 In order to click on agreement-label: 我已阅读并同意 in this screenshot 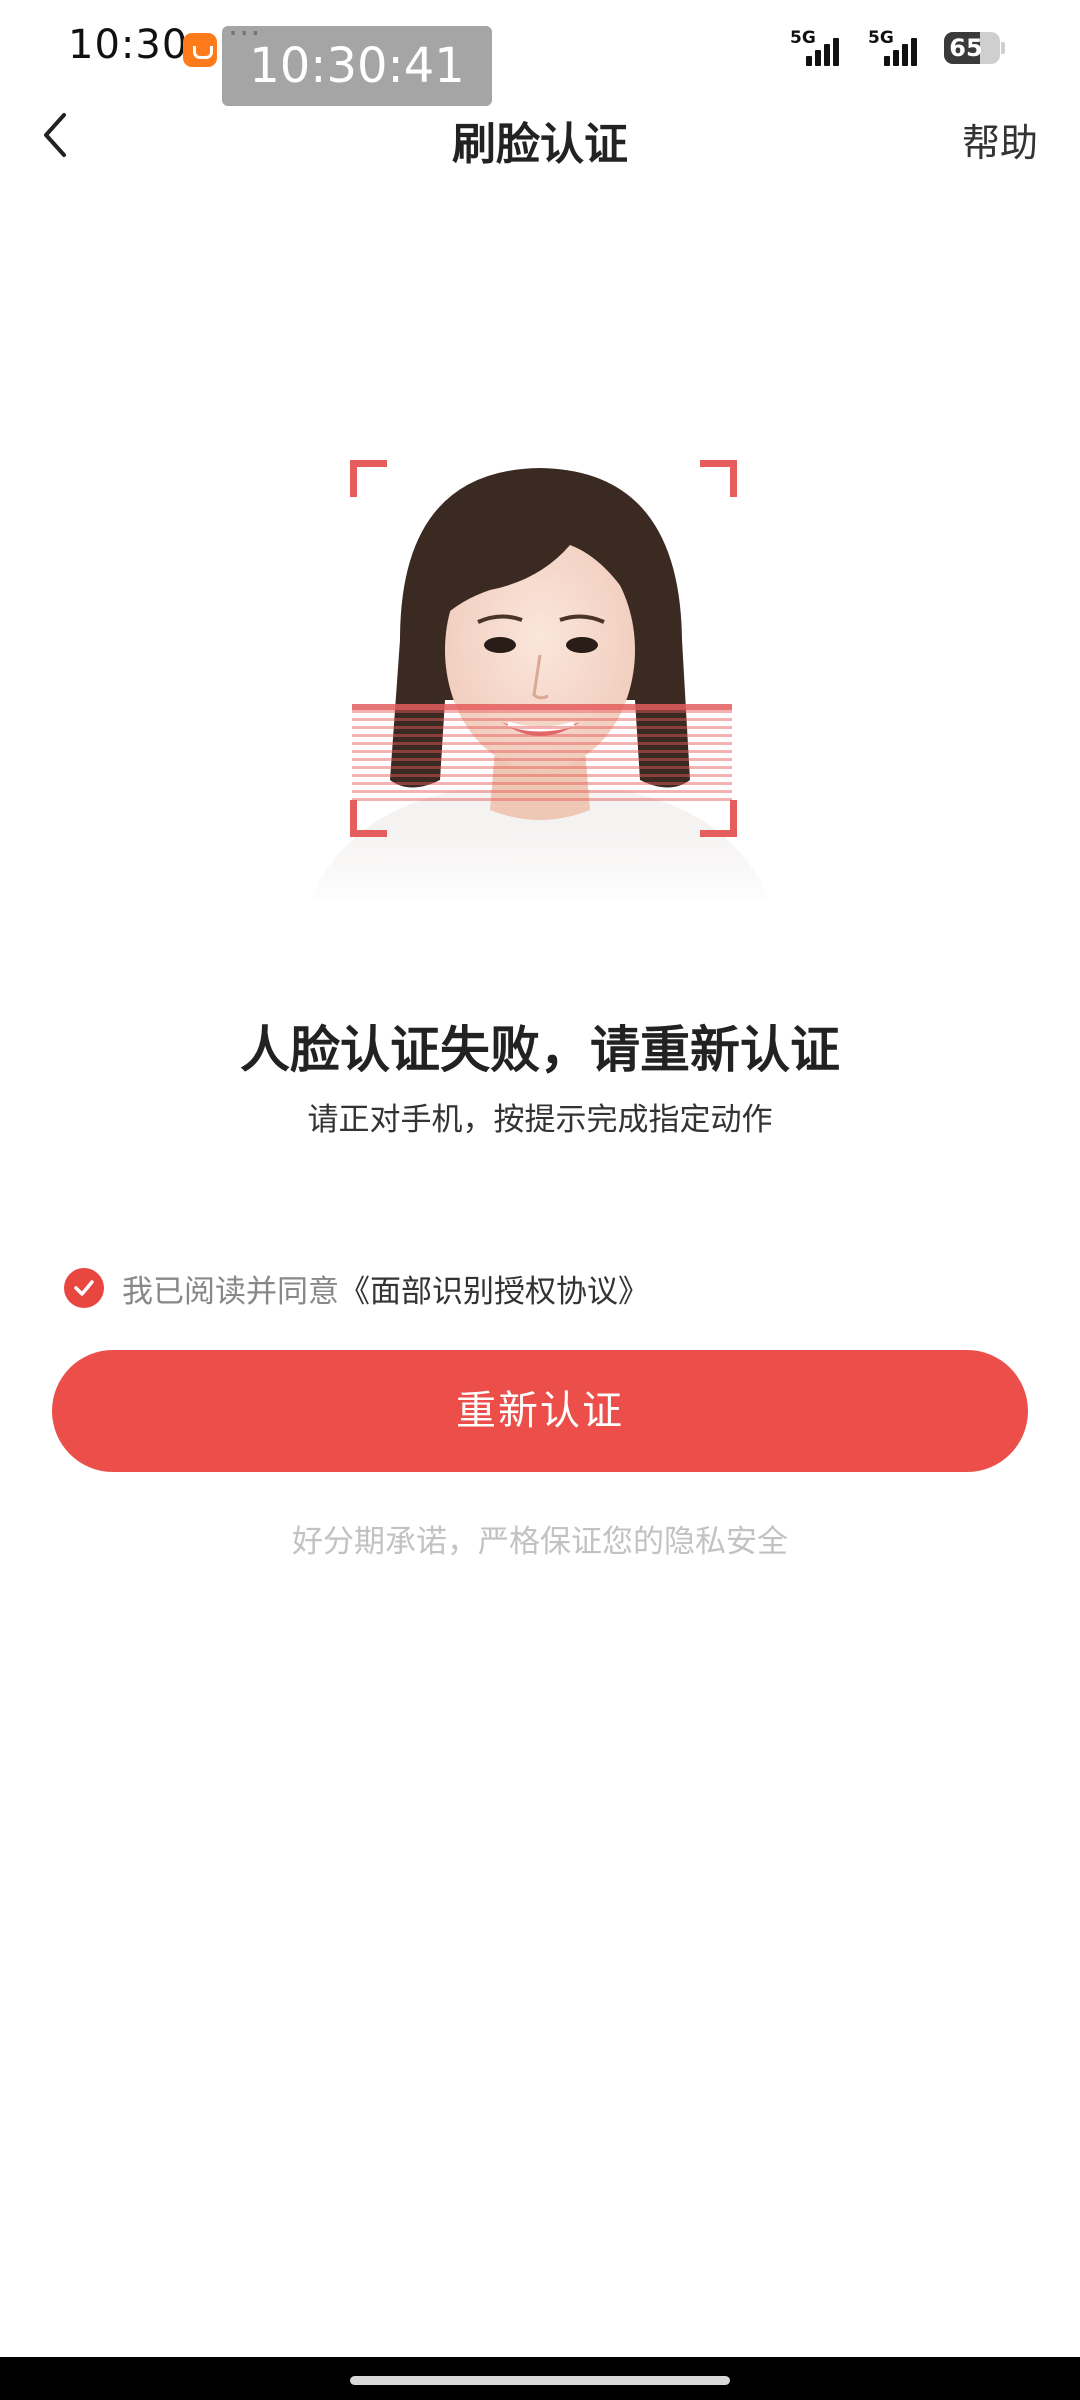, I will do `click(230, 1291)`.